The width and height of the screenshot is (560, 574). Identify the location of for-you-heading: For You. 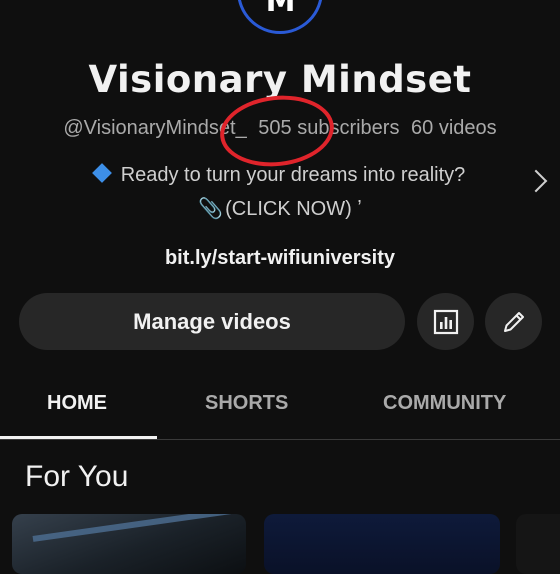
(77, 476).